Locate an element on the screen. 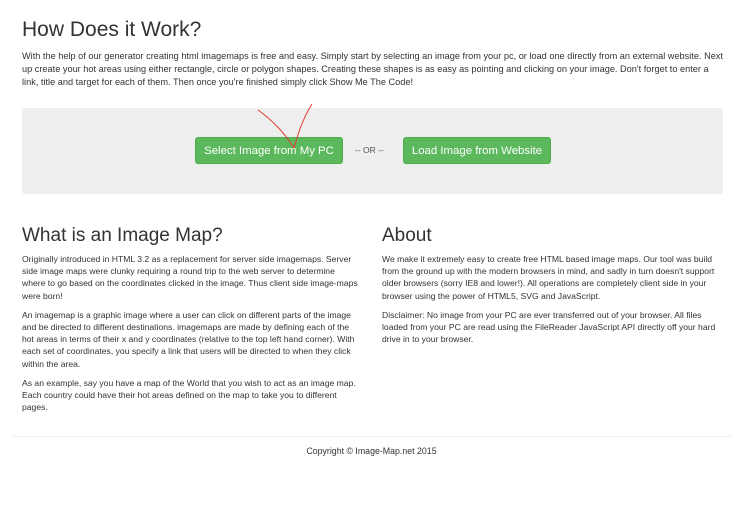 The width and height of the screenshot is (743, 516). how-it-works-title: How Does it Work? is located at coordinates (112, 29).